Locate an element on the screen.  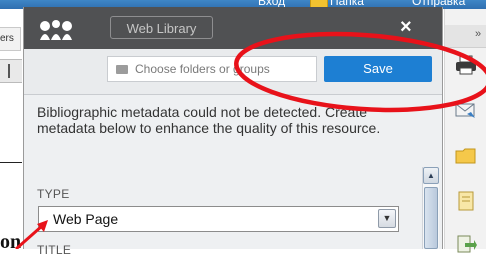
page-left-edge: ers on is located at coordinates (11, 131).